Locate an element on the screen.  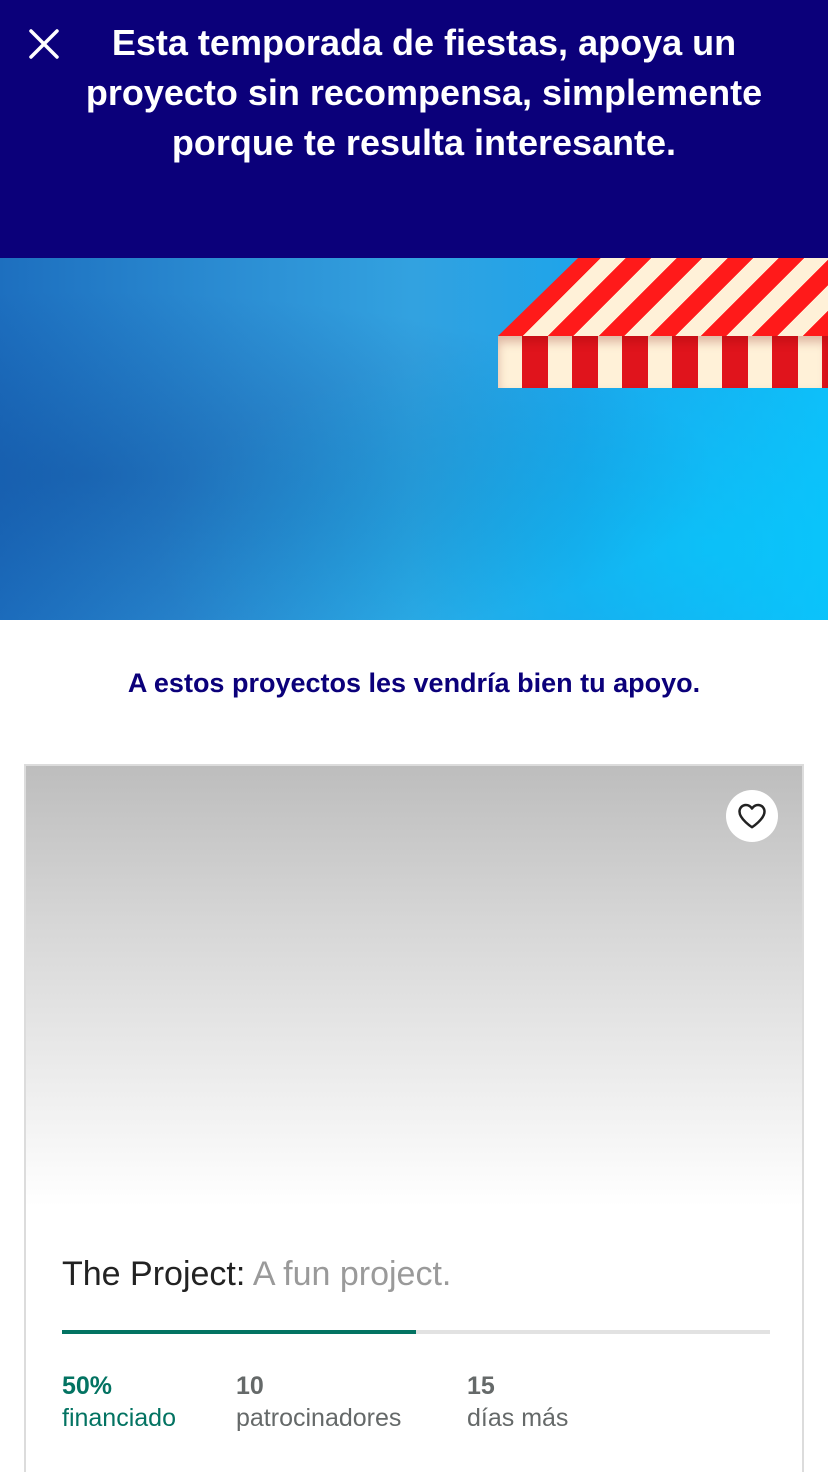
stat-backers-value: 10 is located at coordinates (250, 1386).